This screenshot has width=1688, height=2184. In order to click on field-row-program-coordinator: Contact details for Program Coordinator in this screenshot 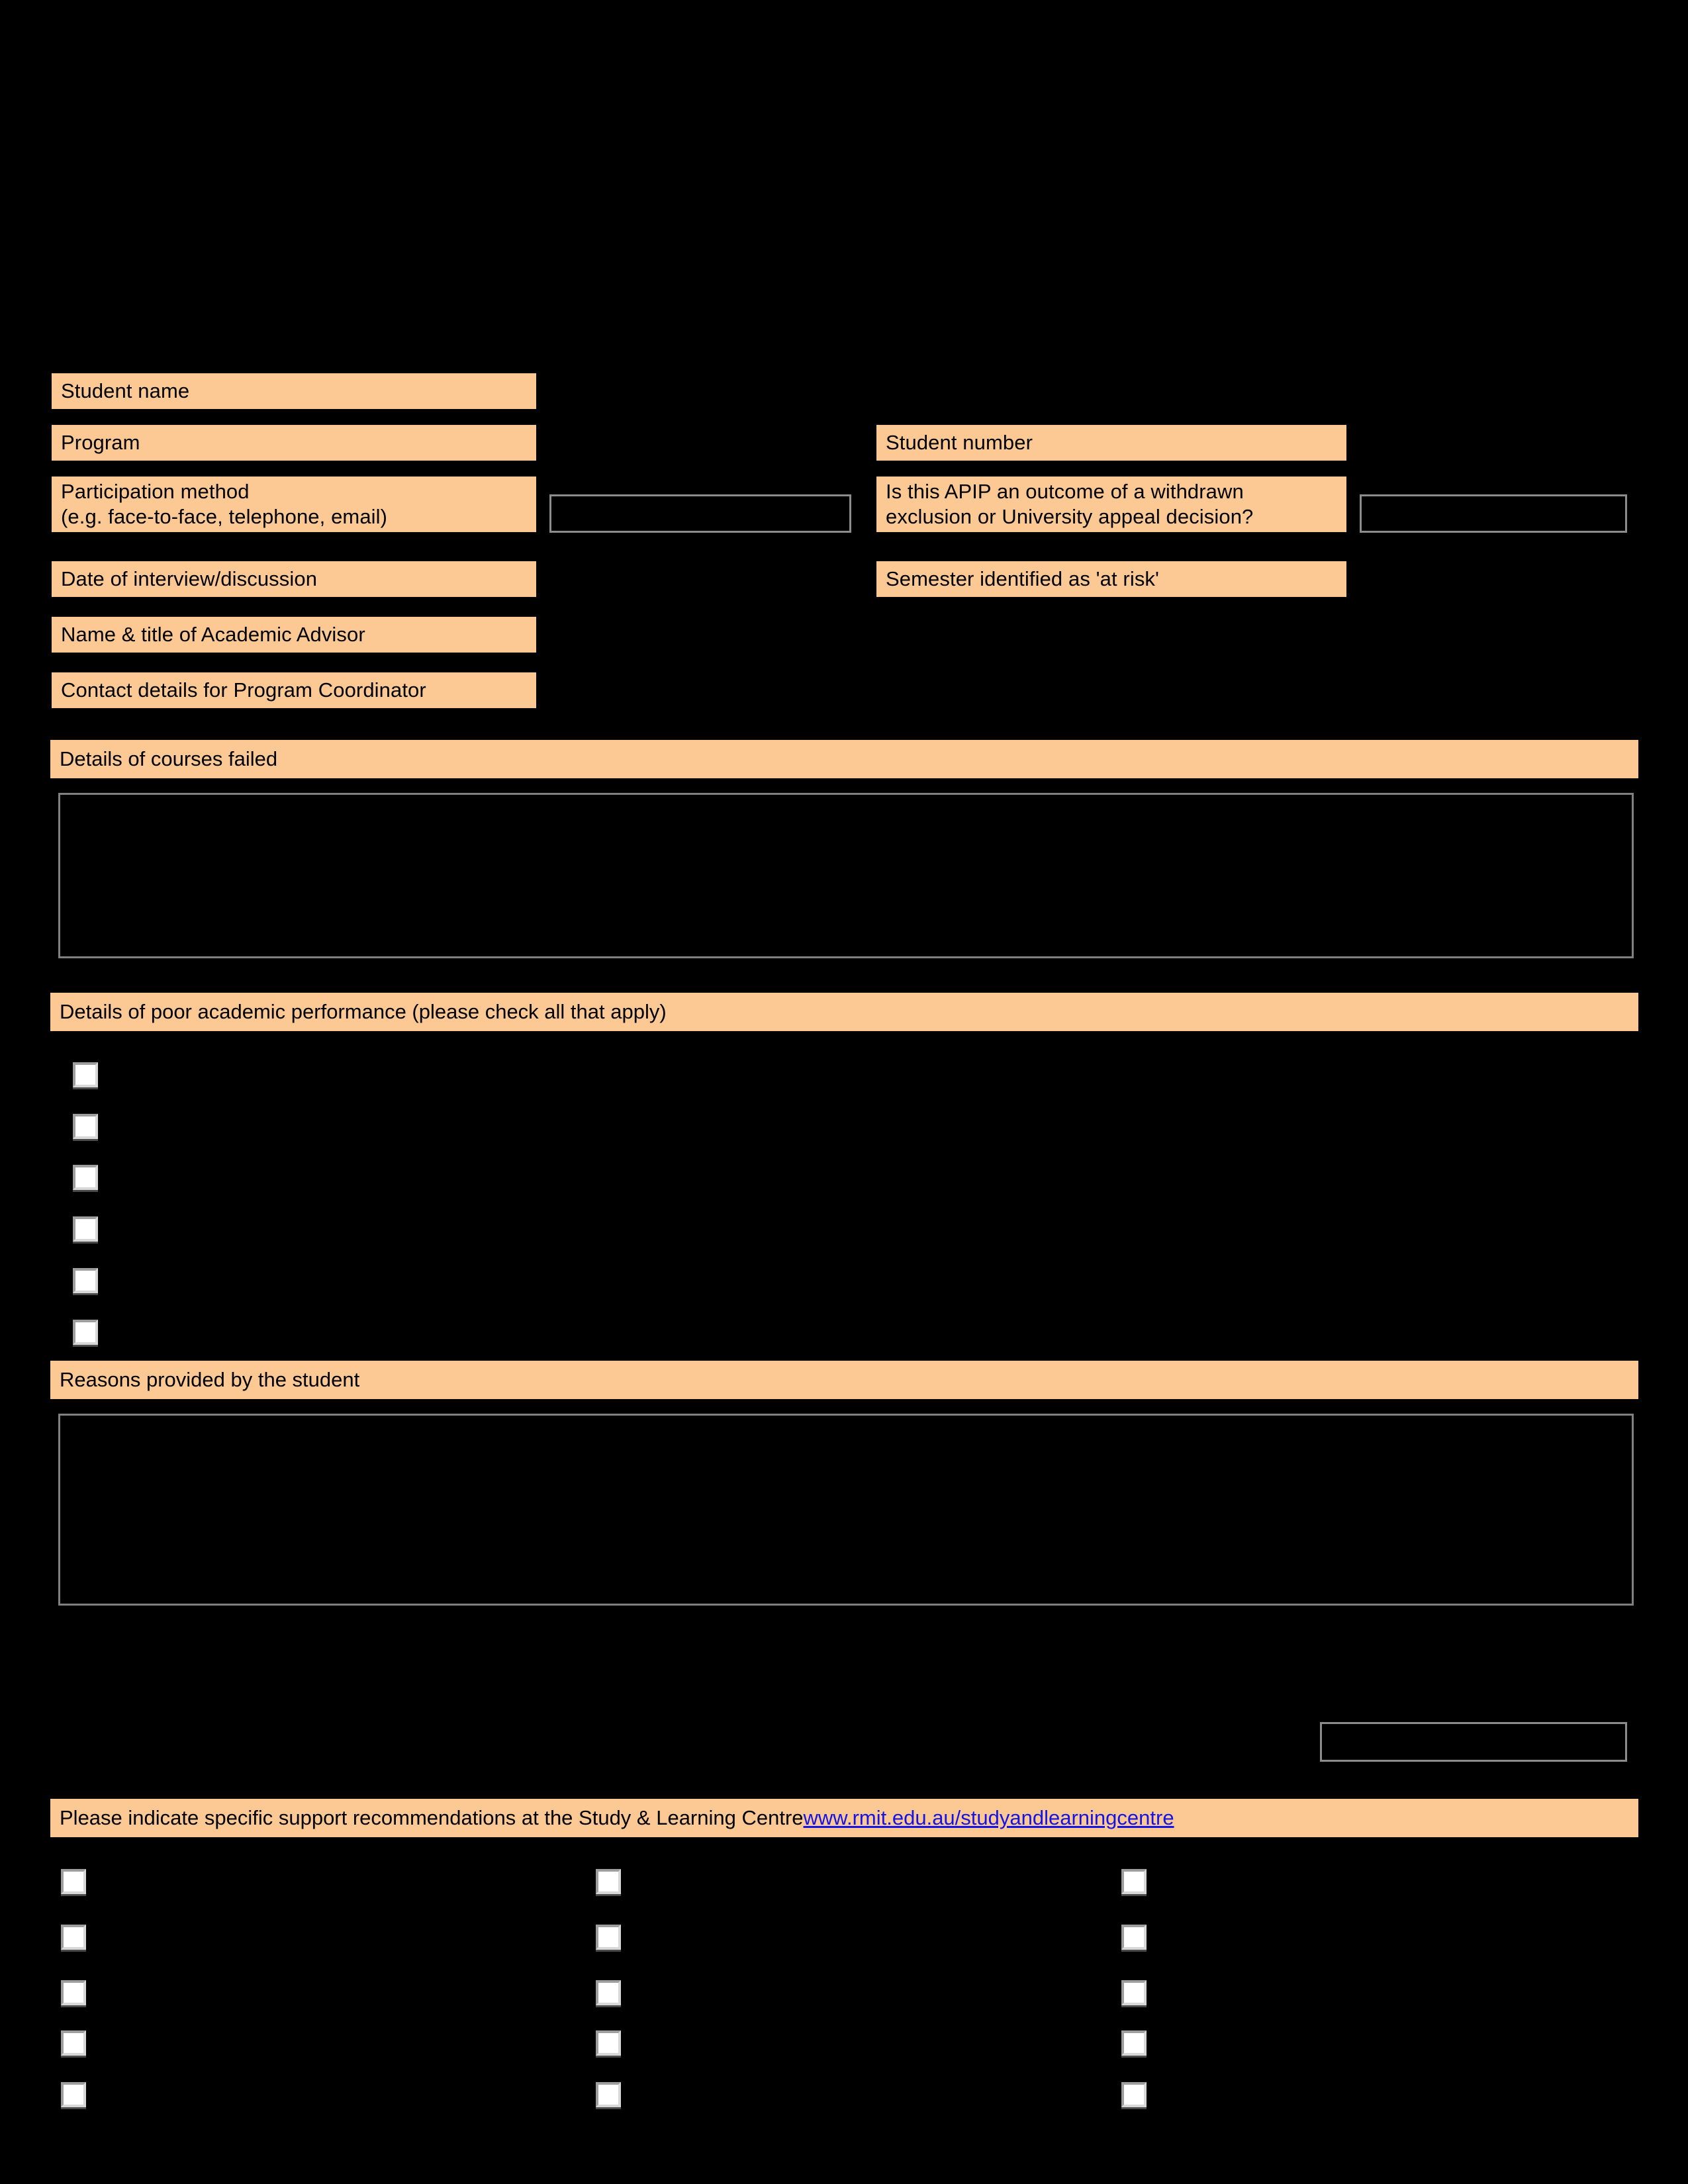, I will do `click(294, 690)`.